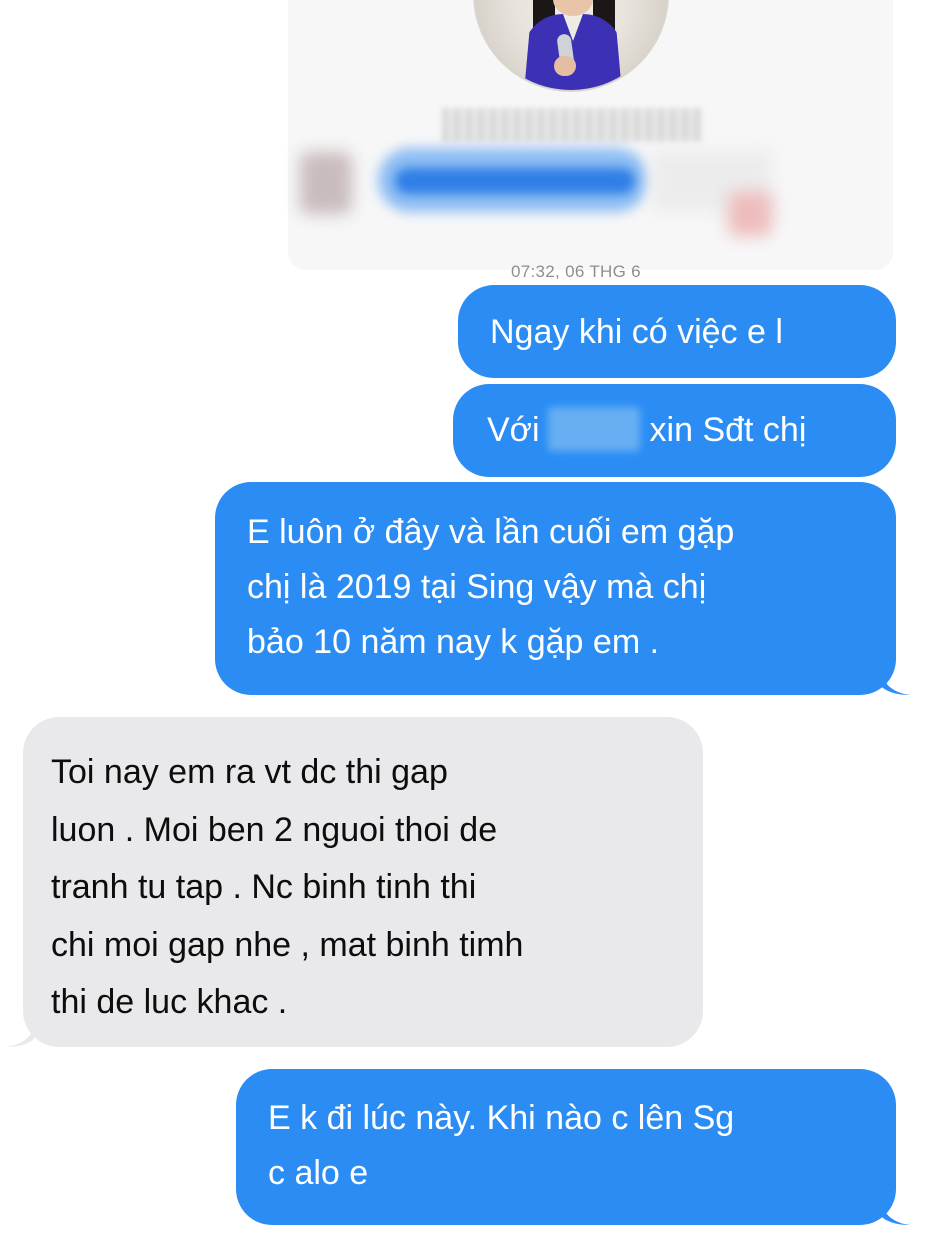 The height and width of the screenshot is (1240, 932). Describe the element at coordinates (513, 430) in the screenshot. I see `message-text-prefix: Với` at that location.